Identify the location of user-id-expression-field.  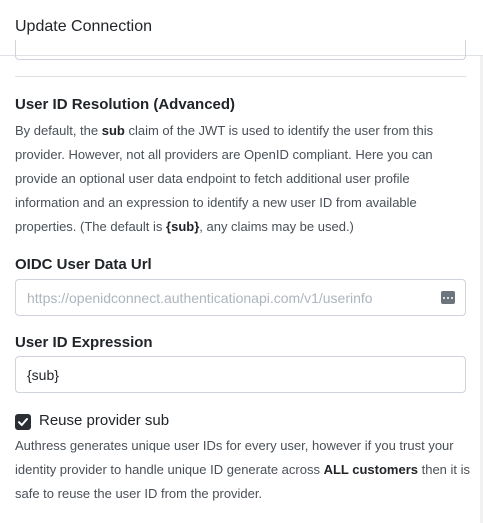
(240, 374).